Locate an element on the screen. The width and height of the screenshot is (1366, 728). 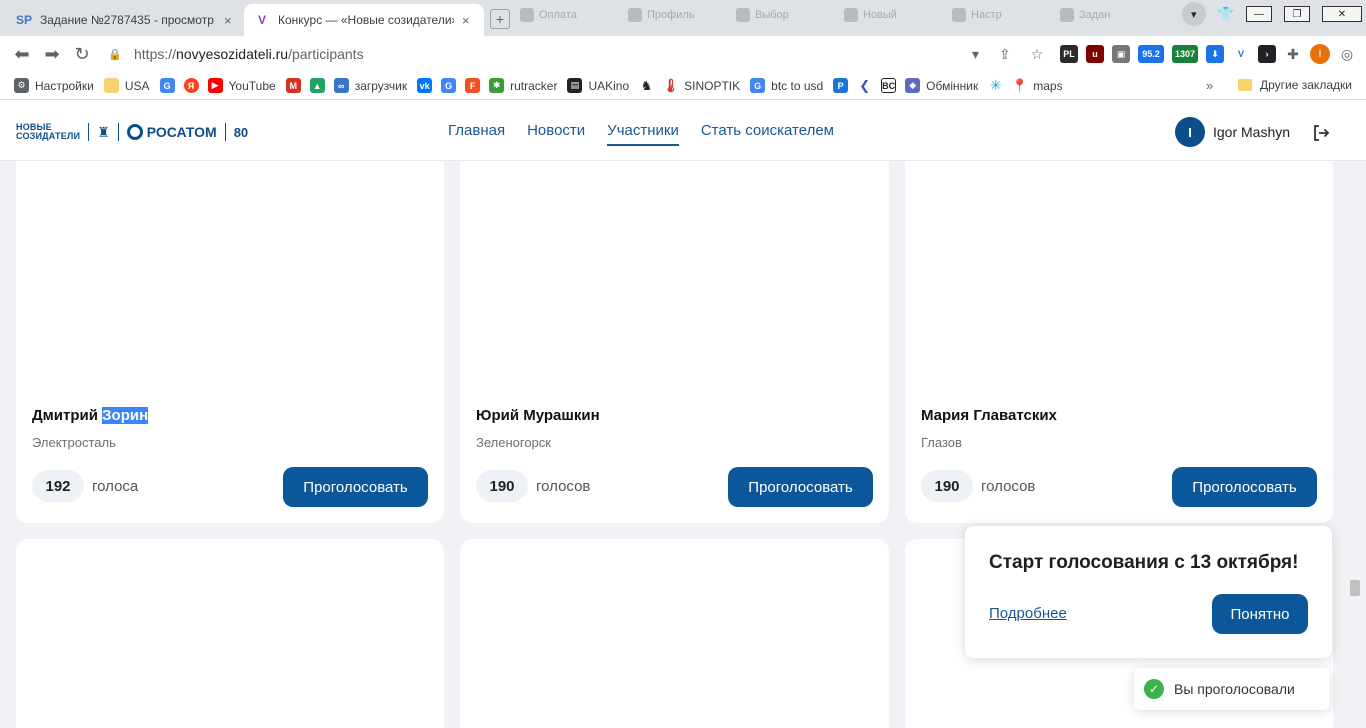
bookmark-translate: G is located at coordinates (449, 85).